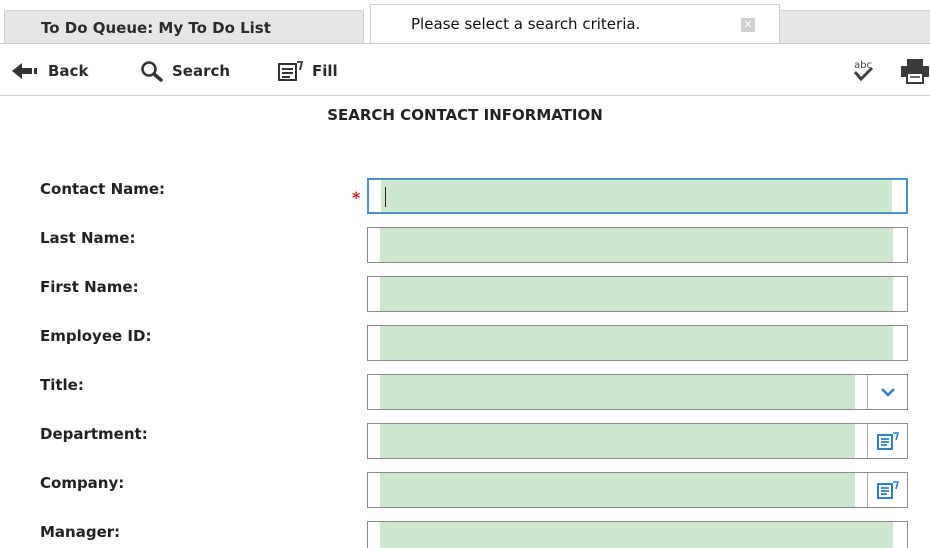 This screenshot has width=930, height=548. I want to click on search-button-label: Search, so click(201, 71).